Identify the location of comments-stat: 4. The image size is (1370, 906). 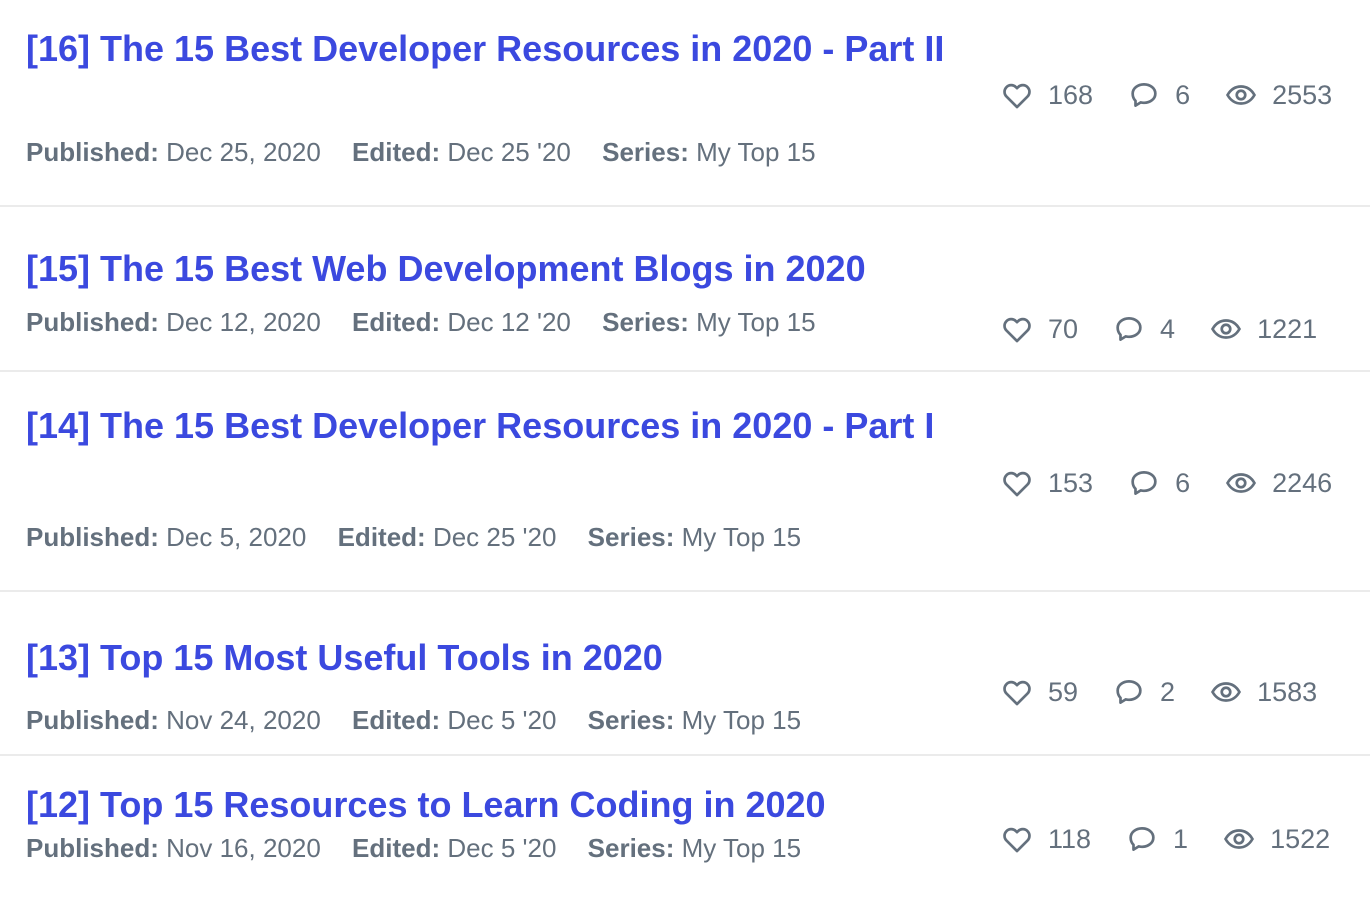
(1143, 329).